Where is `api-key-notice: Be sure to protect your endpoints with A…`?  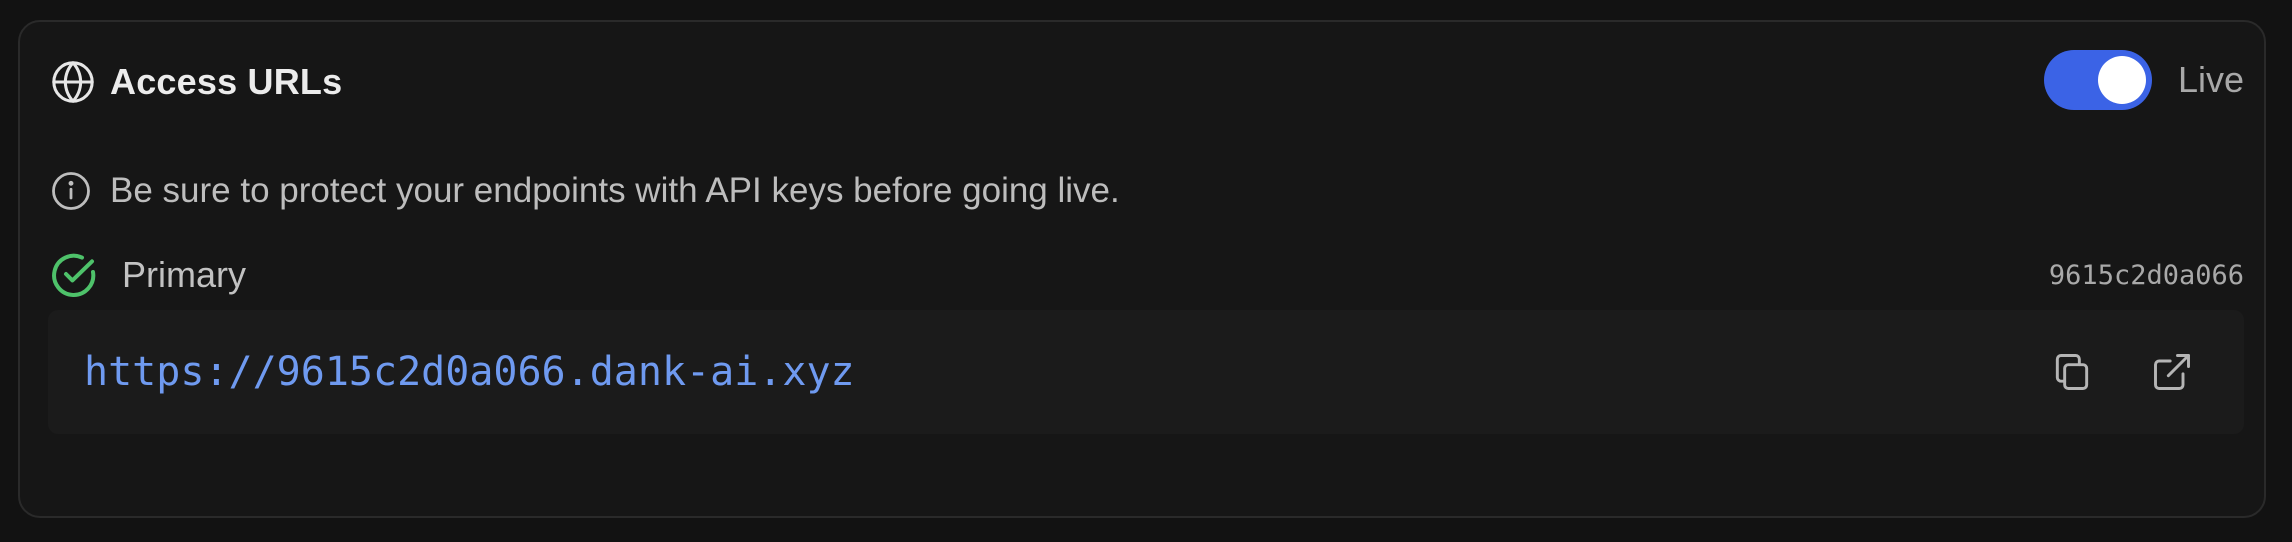 api-key-notice: Be sure to protect your endpoints with A… is located at coordinates (585, 191).